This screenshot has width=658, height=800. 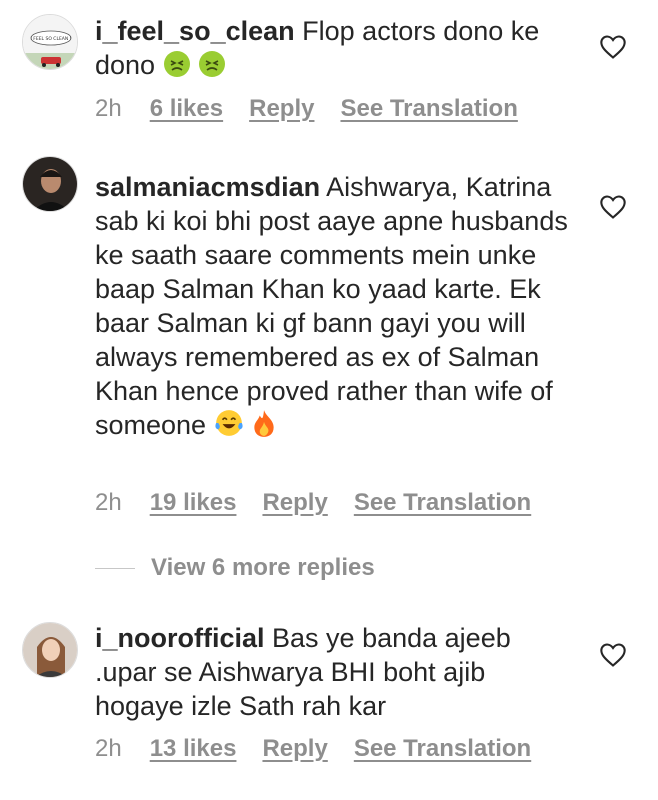 I want to click on likes-link: 19 likes, so click(x=193, y=503).